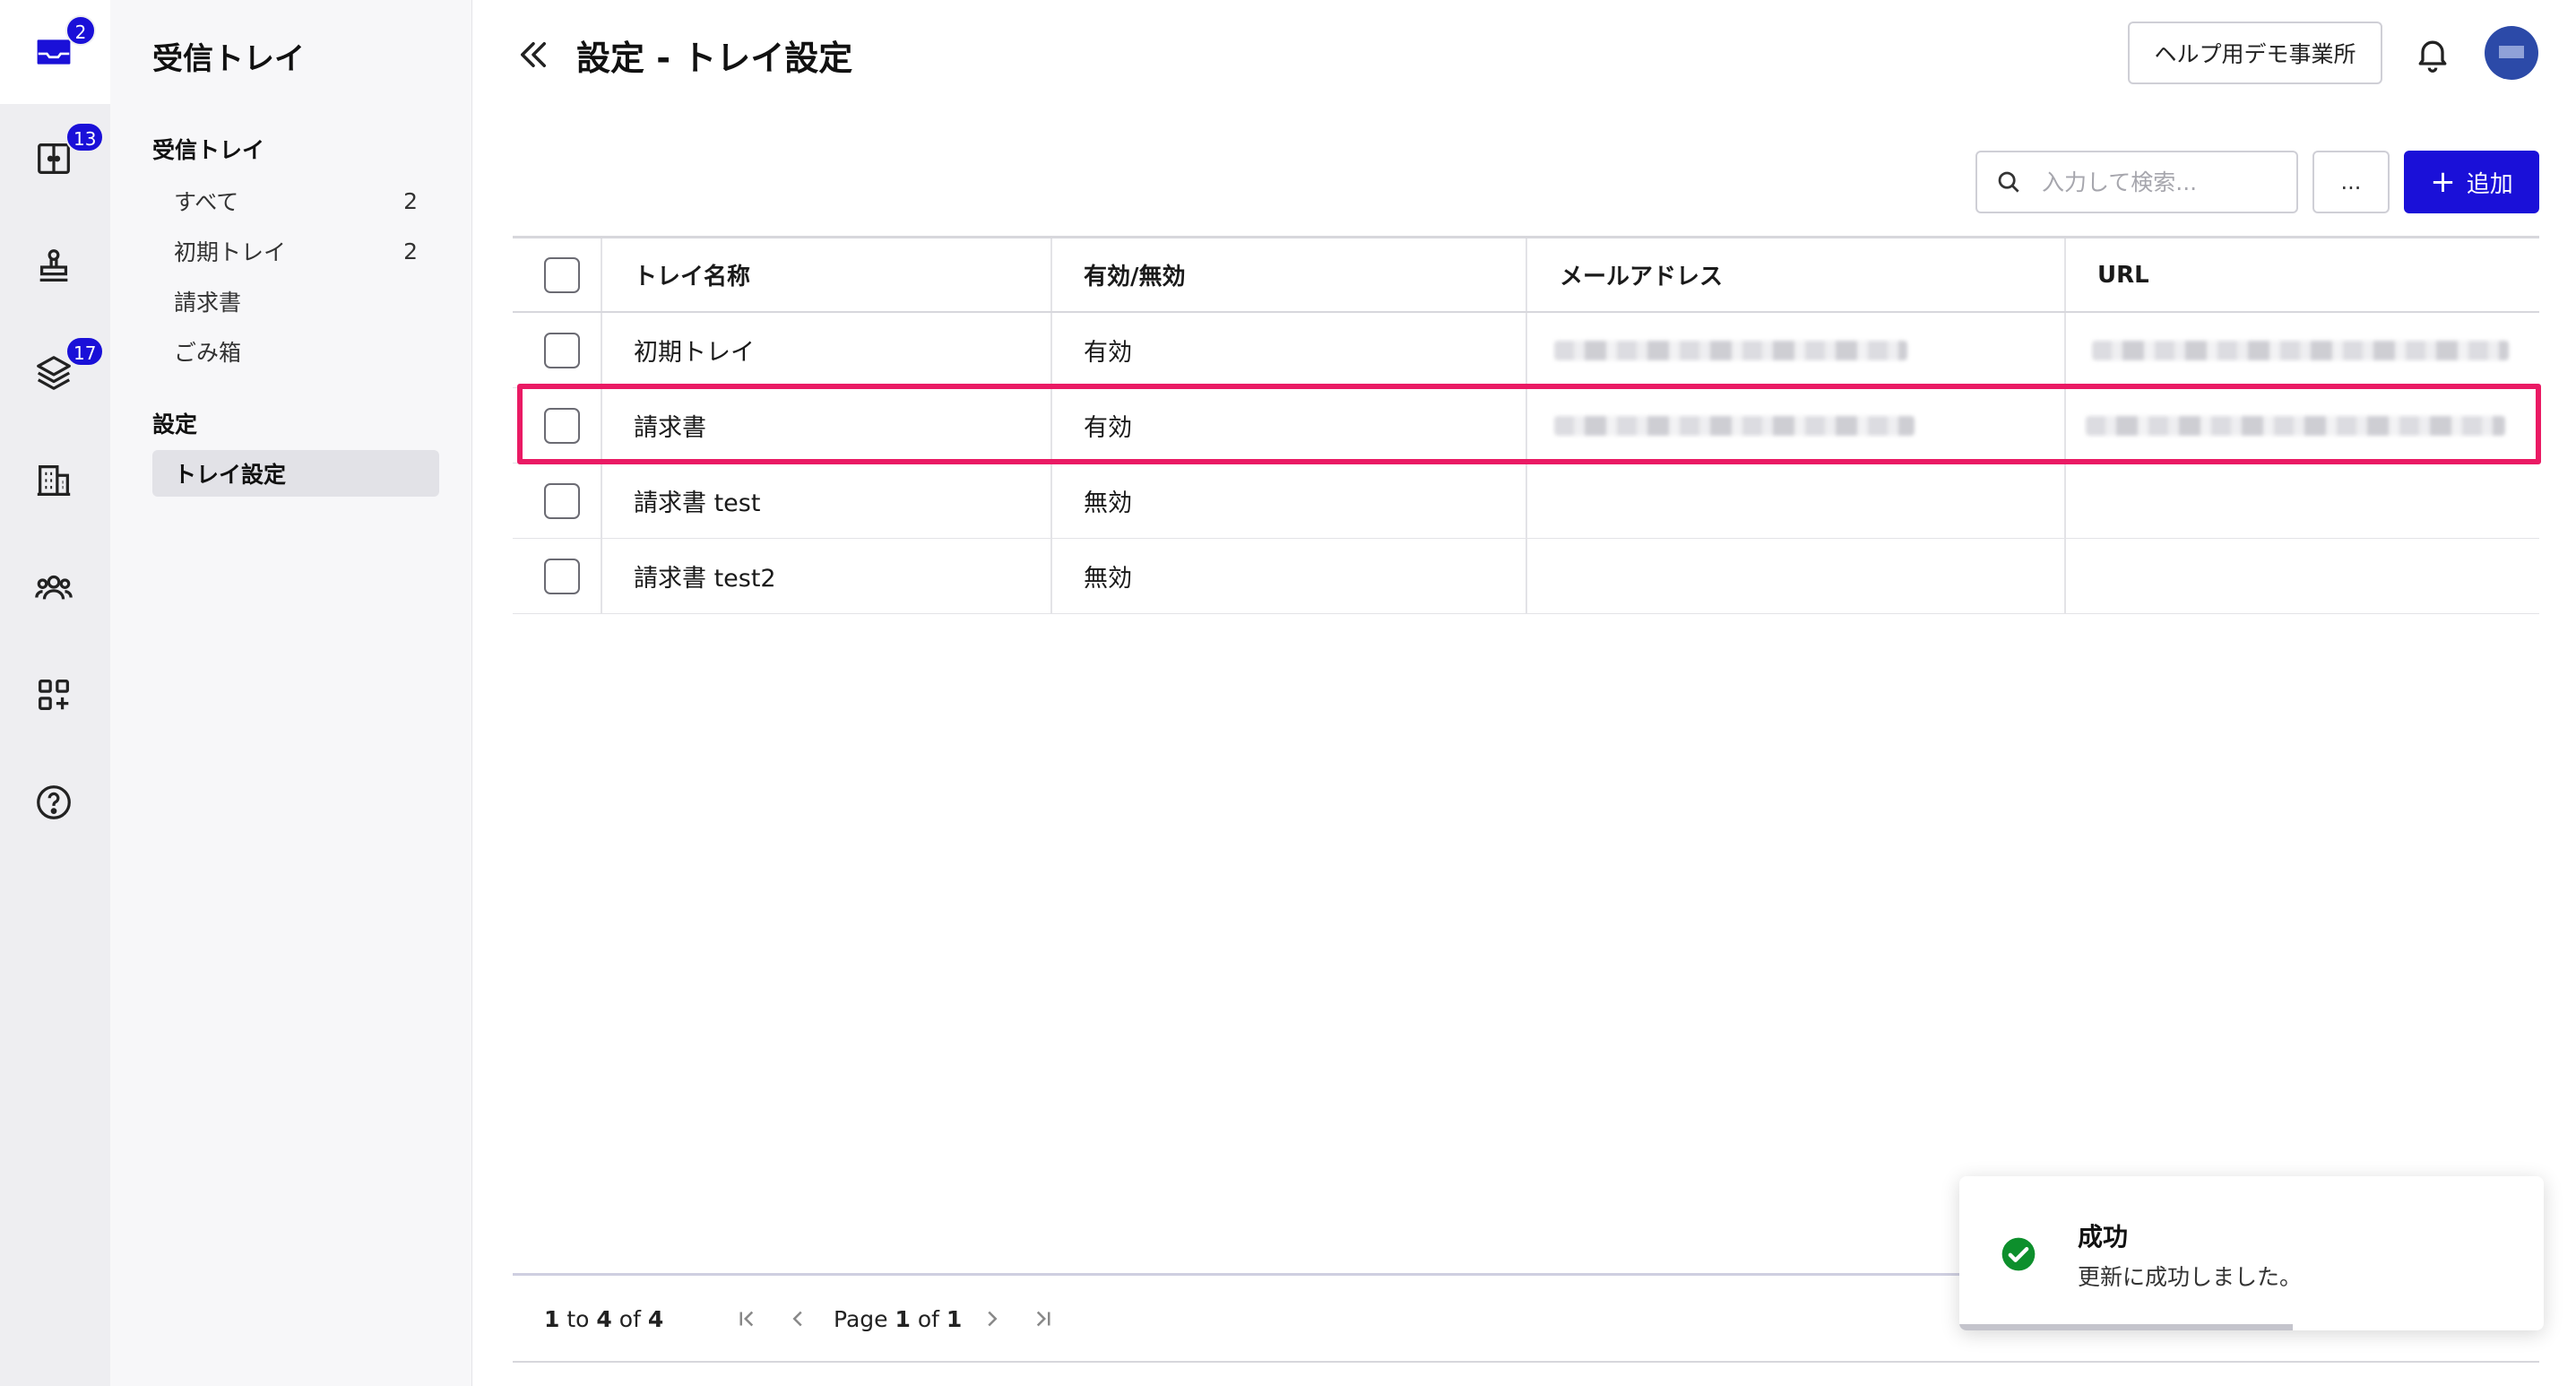 The height and width of the screenshot is (1386, 2576). Describe the element at coordinates (295, 201) in the screenshot. I see `sidebar-item-all: すべて 2` at that location.